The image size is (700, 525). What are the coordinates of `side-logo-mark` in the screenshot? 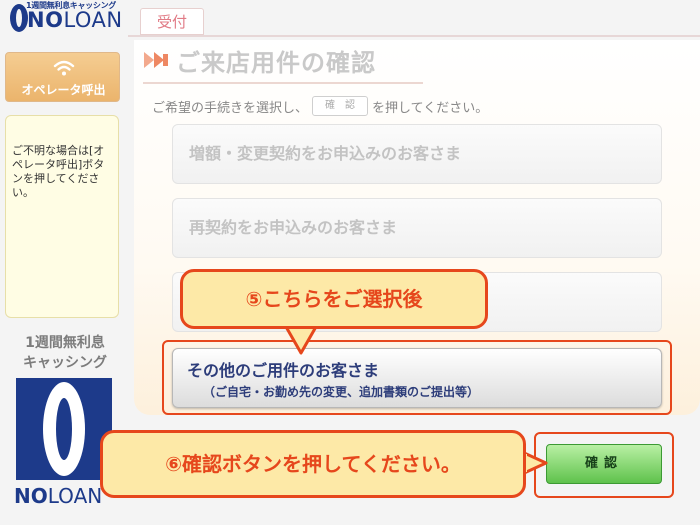 It's located at (64, 429).